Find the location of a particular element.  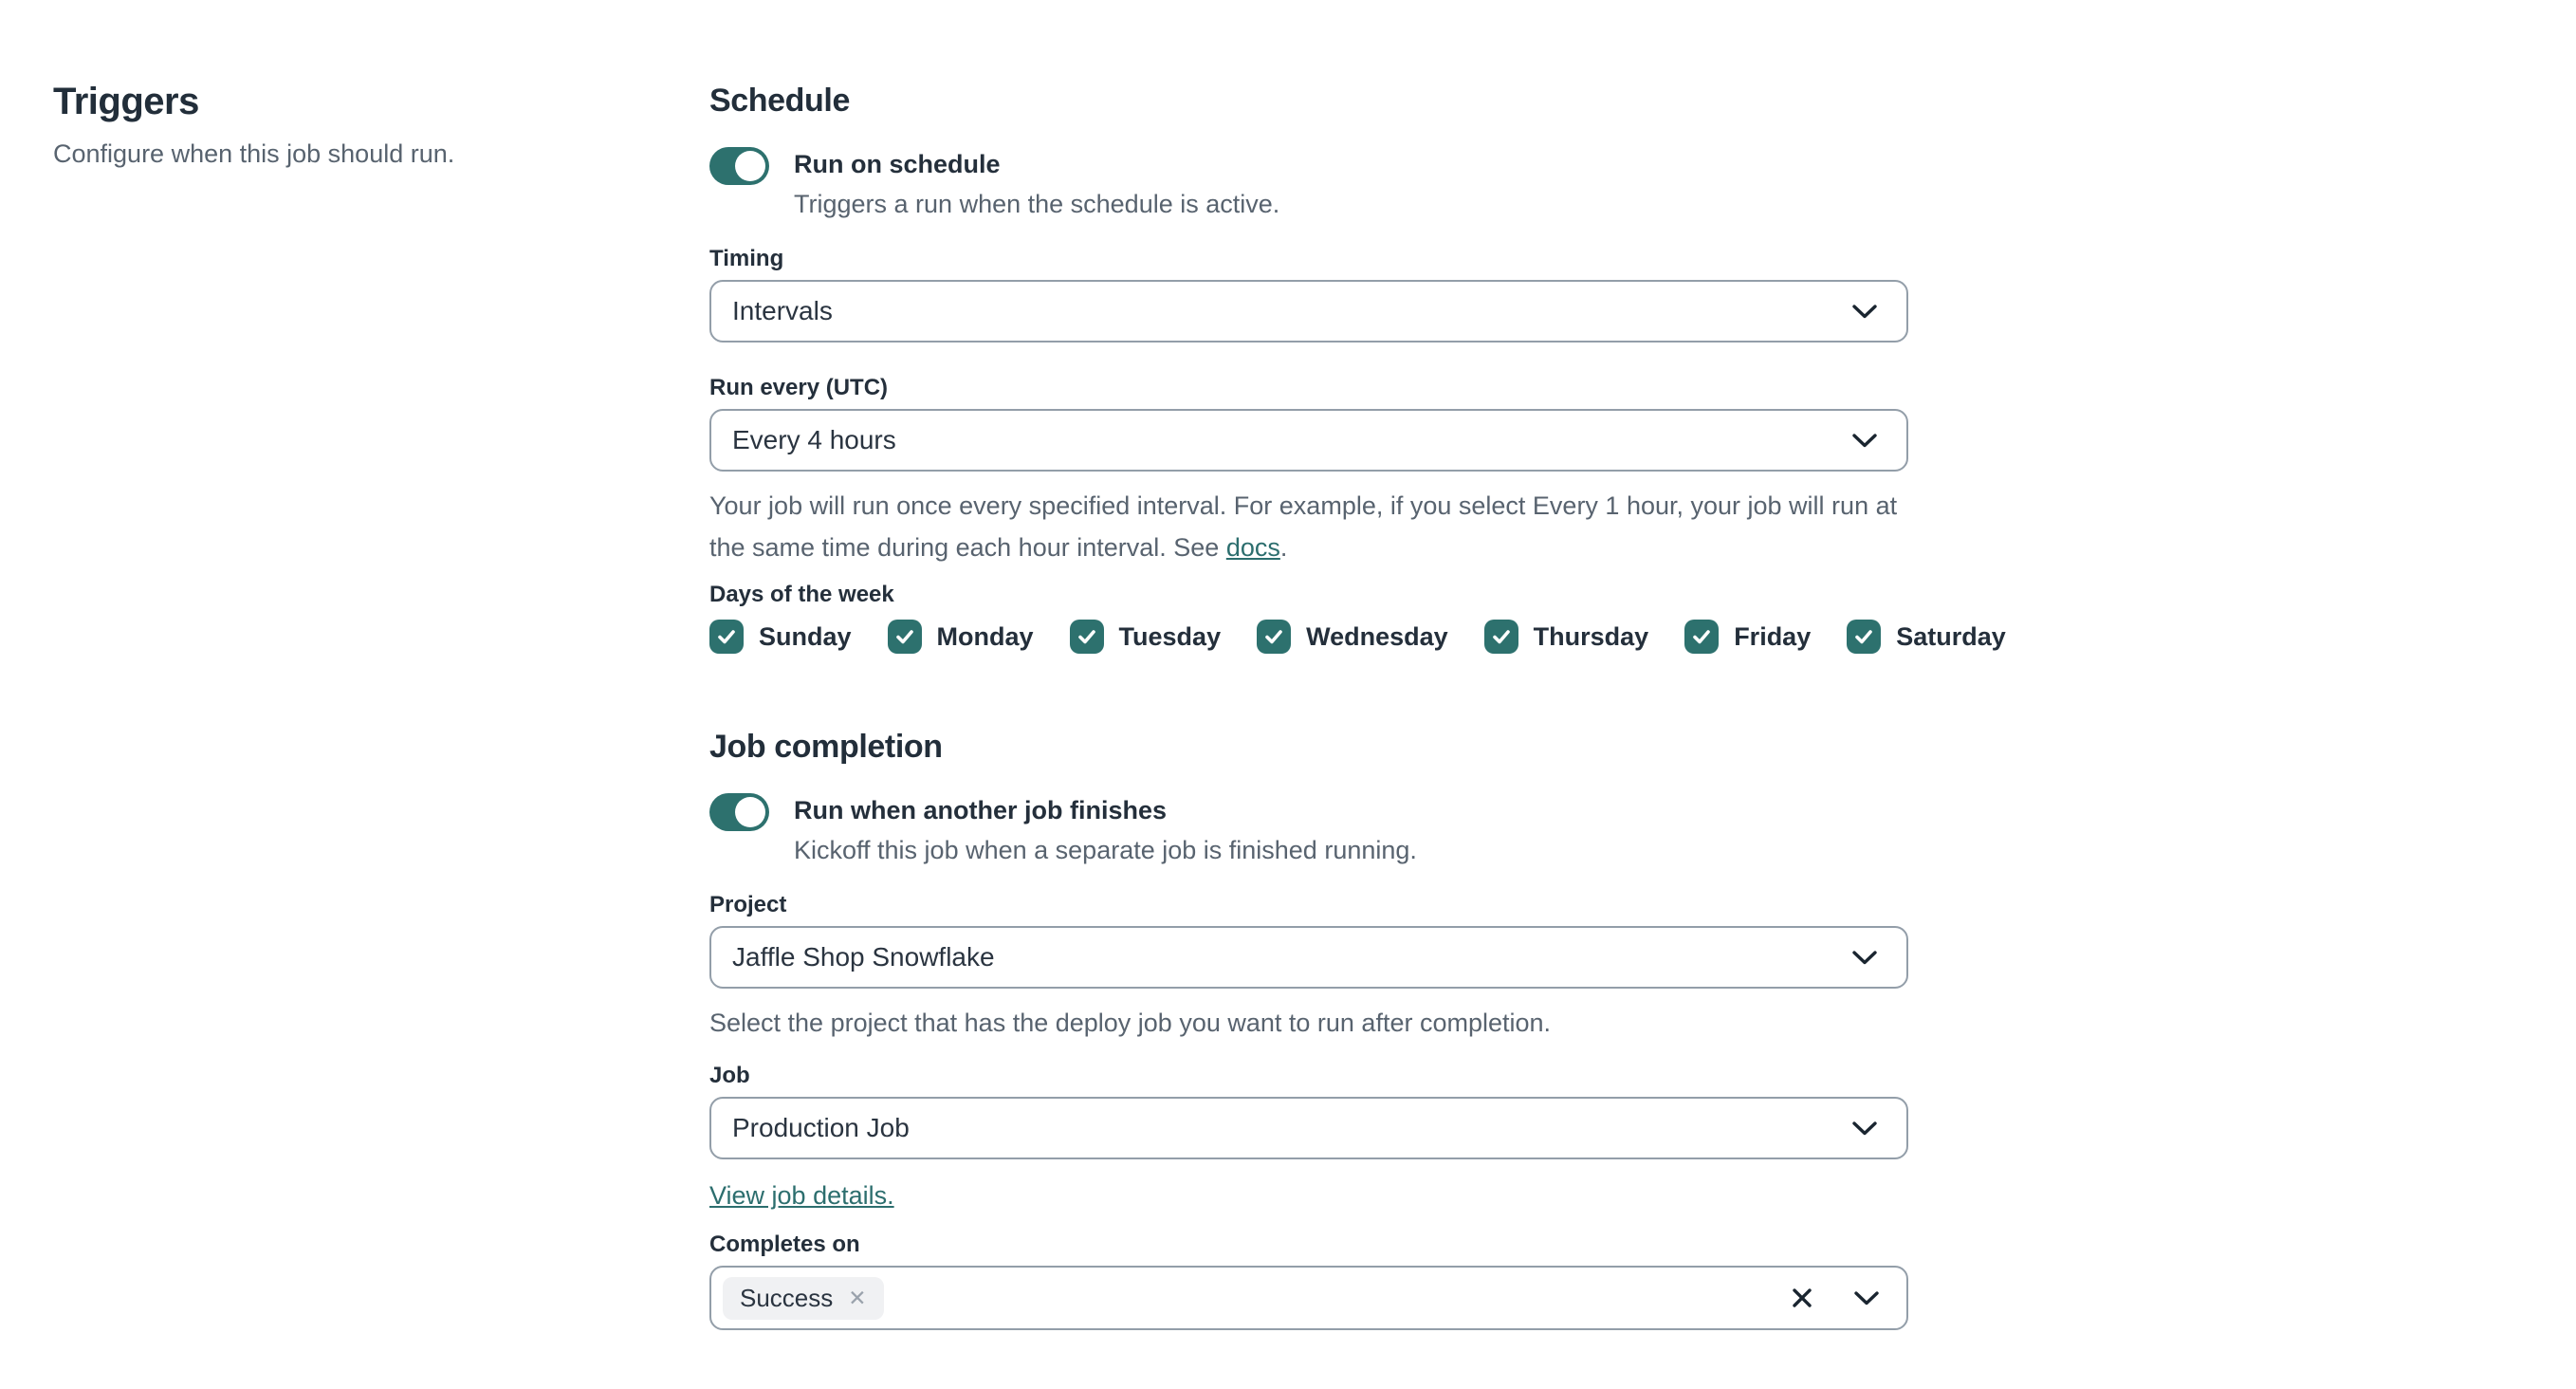

schedule-heading: Schedule is located at coordinates (779, 101).